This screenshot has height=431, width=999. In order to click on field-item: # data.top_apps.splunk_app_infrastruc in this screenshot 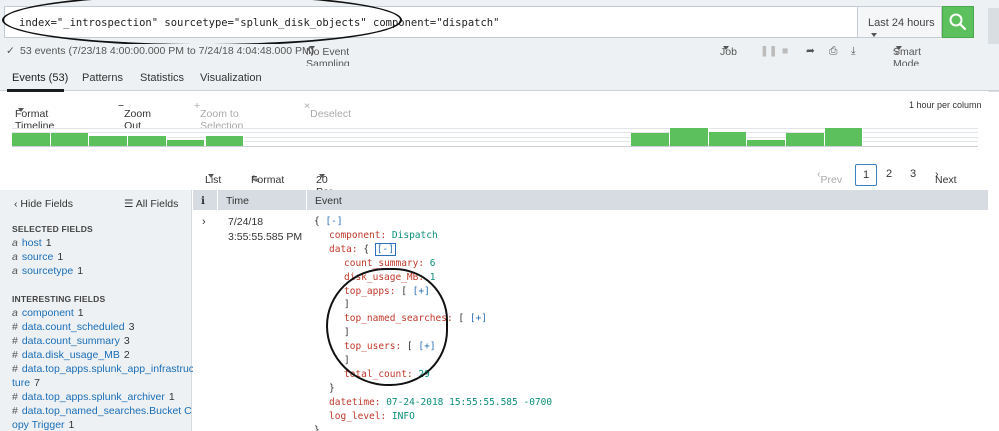, I will do `click(105, 369)`.